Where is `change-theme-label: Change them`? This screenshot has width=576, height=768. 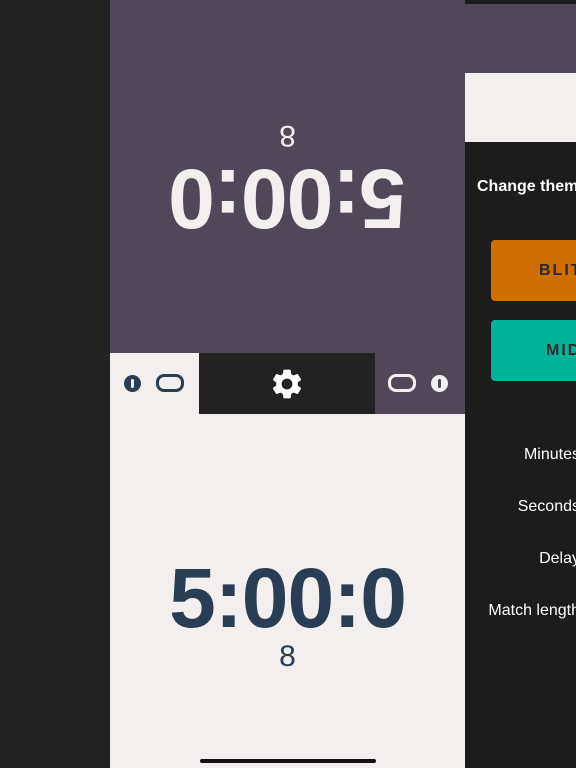 change-theme-label: Change them is located at coordinates (526, 186).